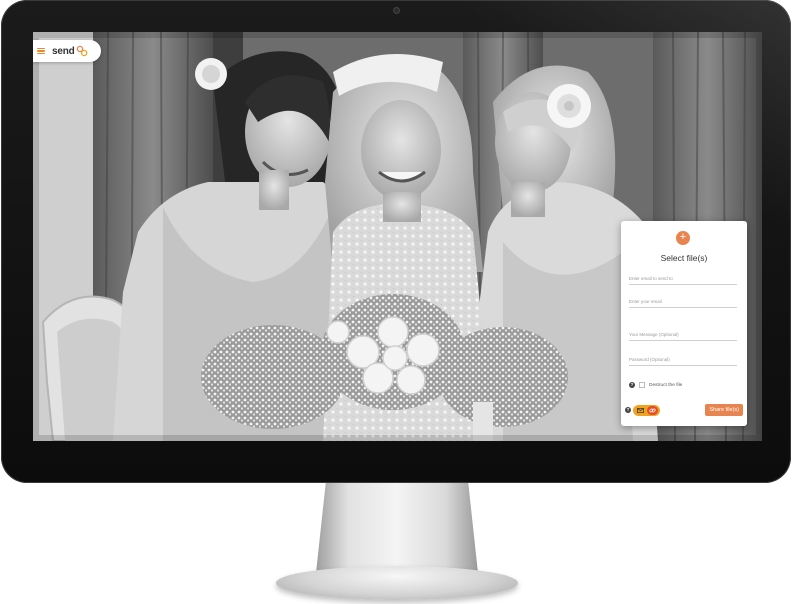  I want to click on share-files-button: Share file(s), so click(724, 410).